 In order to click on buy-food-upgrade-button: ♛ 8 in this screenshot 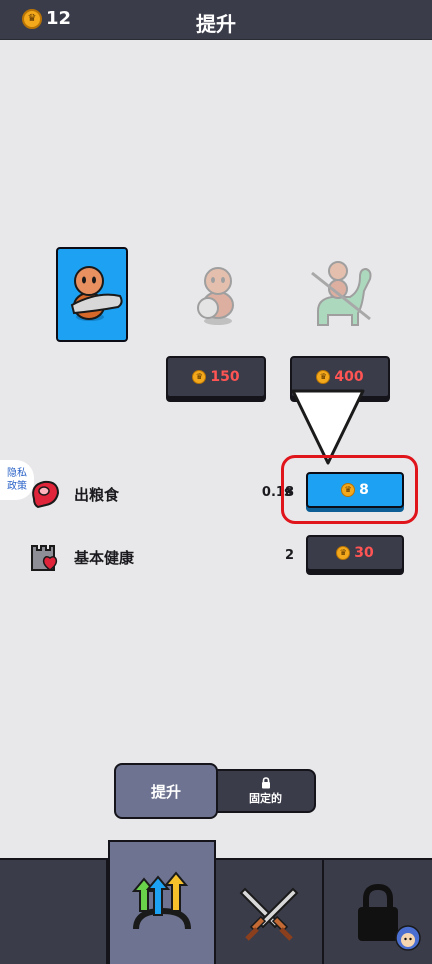, I will do `click(355, 490)`.